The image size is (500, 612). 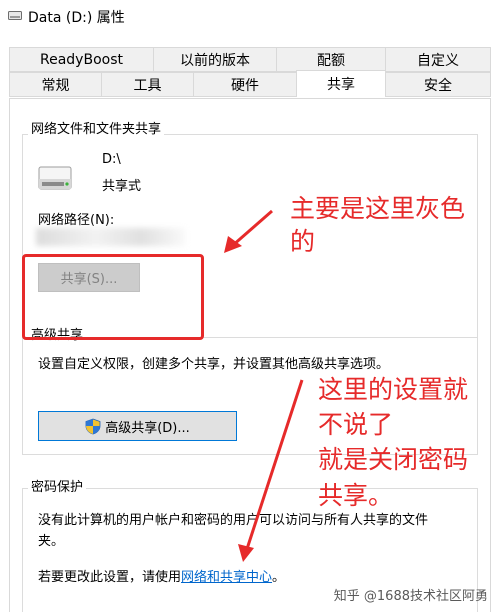 What do you see at coordinates (215, 59) in the screenshot?
I see `tab-previous-versions: 以前的版本` at bounding box center [215, 59].